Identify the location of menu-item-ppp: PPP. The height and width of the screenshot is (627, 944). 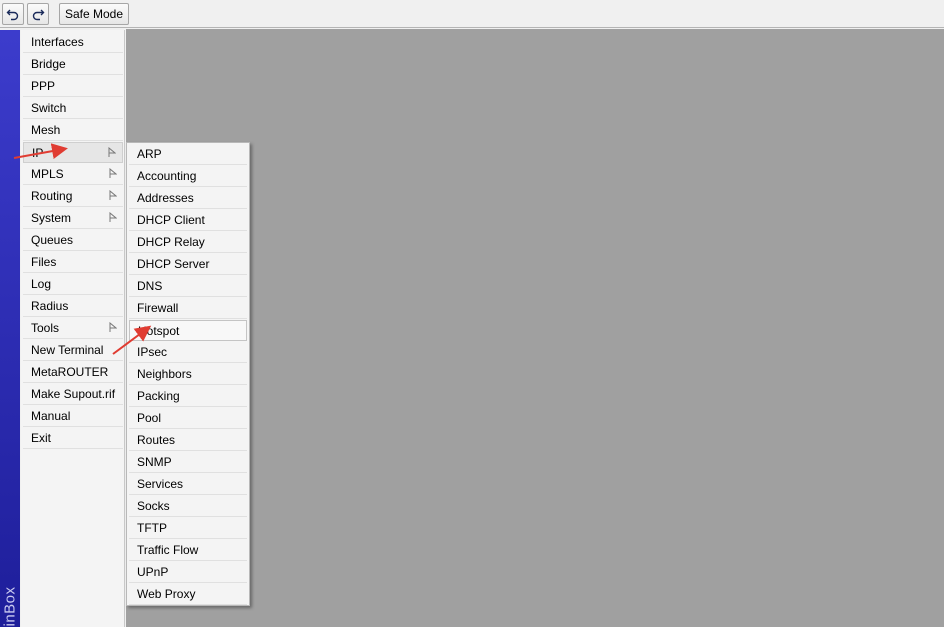
(73, 86).